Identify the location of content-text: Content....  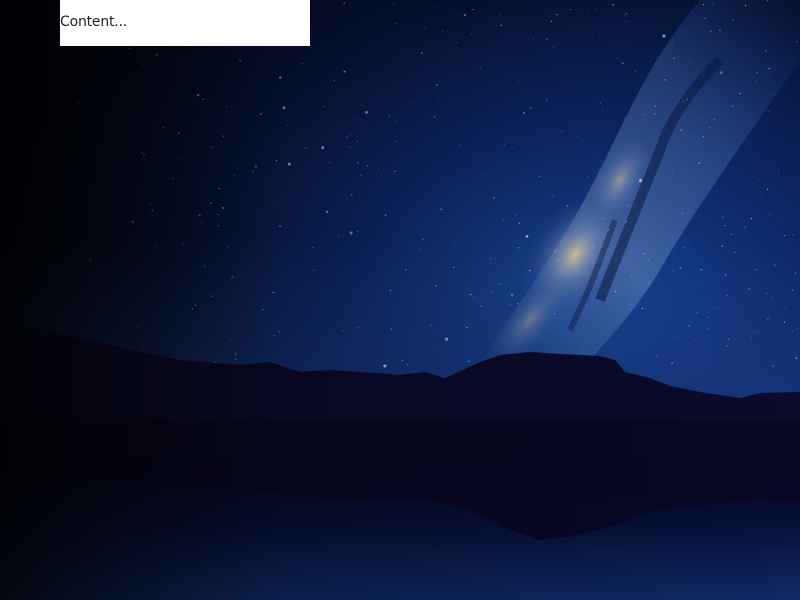
(94, 22).